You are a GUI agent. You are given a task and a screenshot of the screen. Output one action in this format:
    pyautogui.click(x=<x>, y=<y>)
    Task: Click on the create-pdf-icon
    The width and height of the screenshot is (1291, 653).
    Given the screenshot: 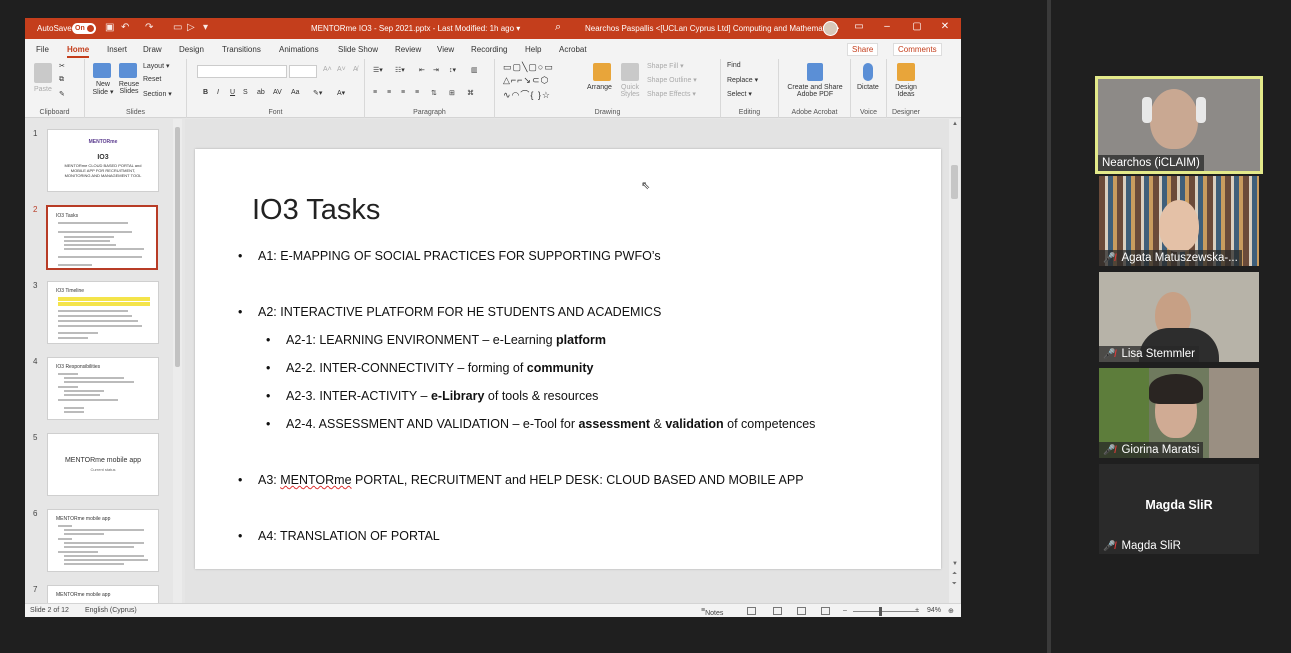 What is the action you would take?
    pyautogui.click(x=815, y=72)
    